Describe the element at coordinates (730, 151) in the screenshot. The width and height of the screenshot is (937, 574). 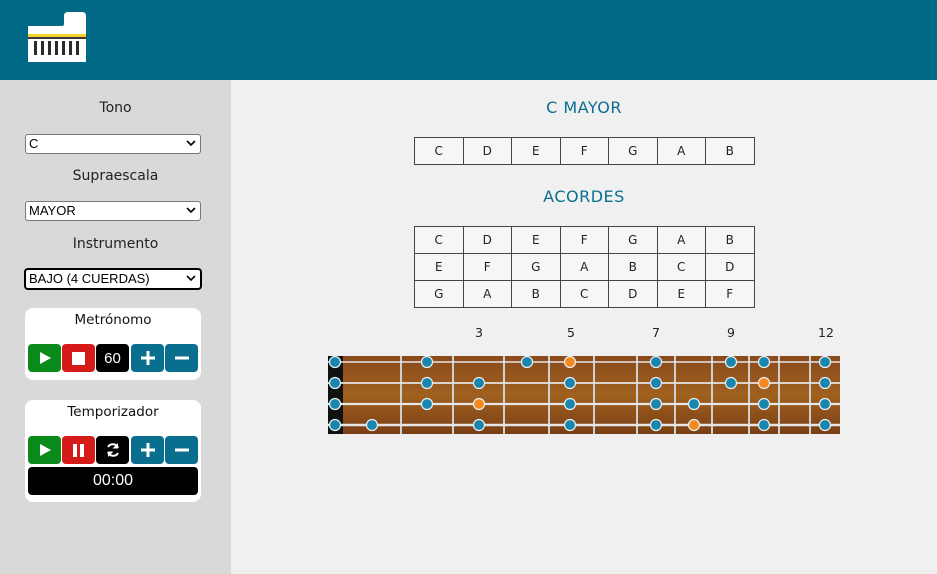
I see `note-cell: B` at that location.